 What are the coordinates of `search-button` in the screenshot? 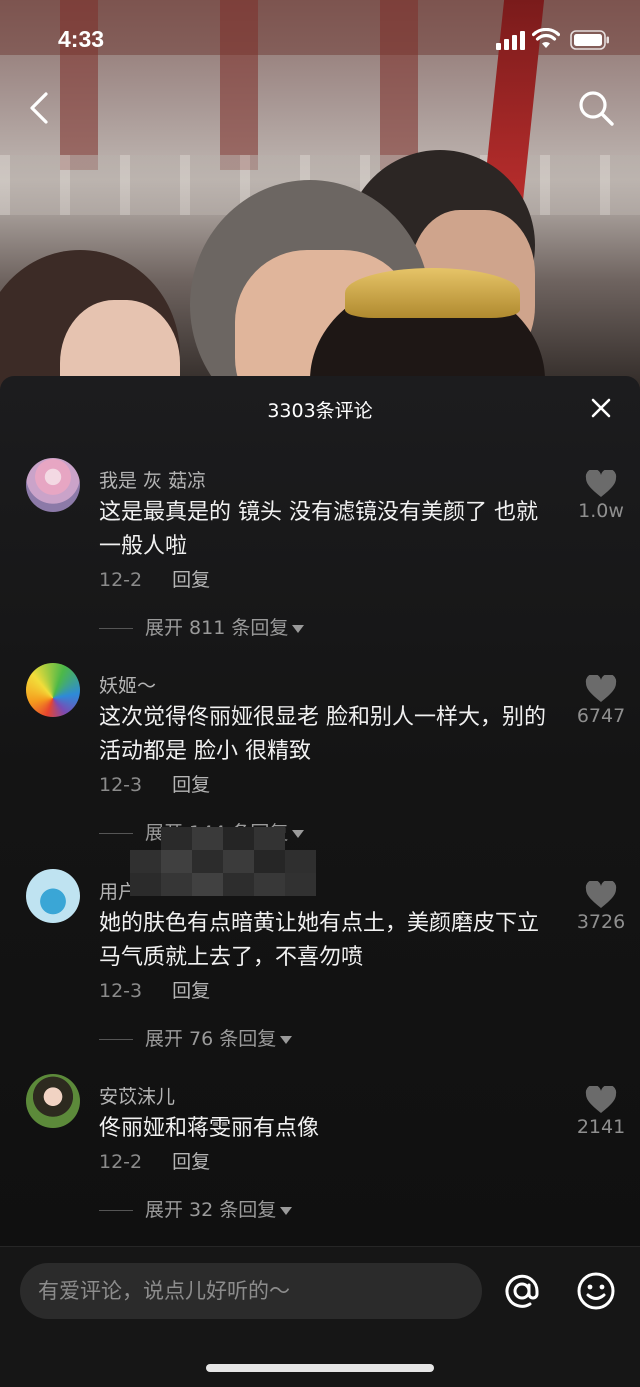 It's located at (596, 108).